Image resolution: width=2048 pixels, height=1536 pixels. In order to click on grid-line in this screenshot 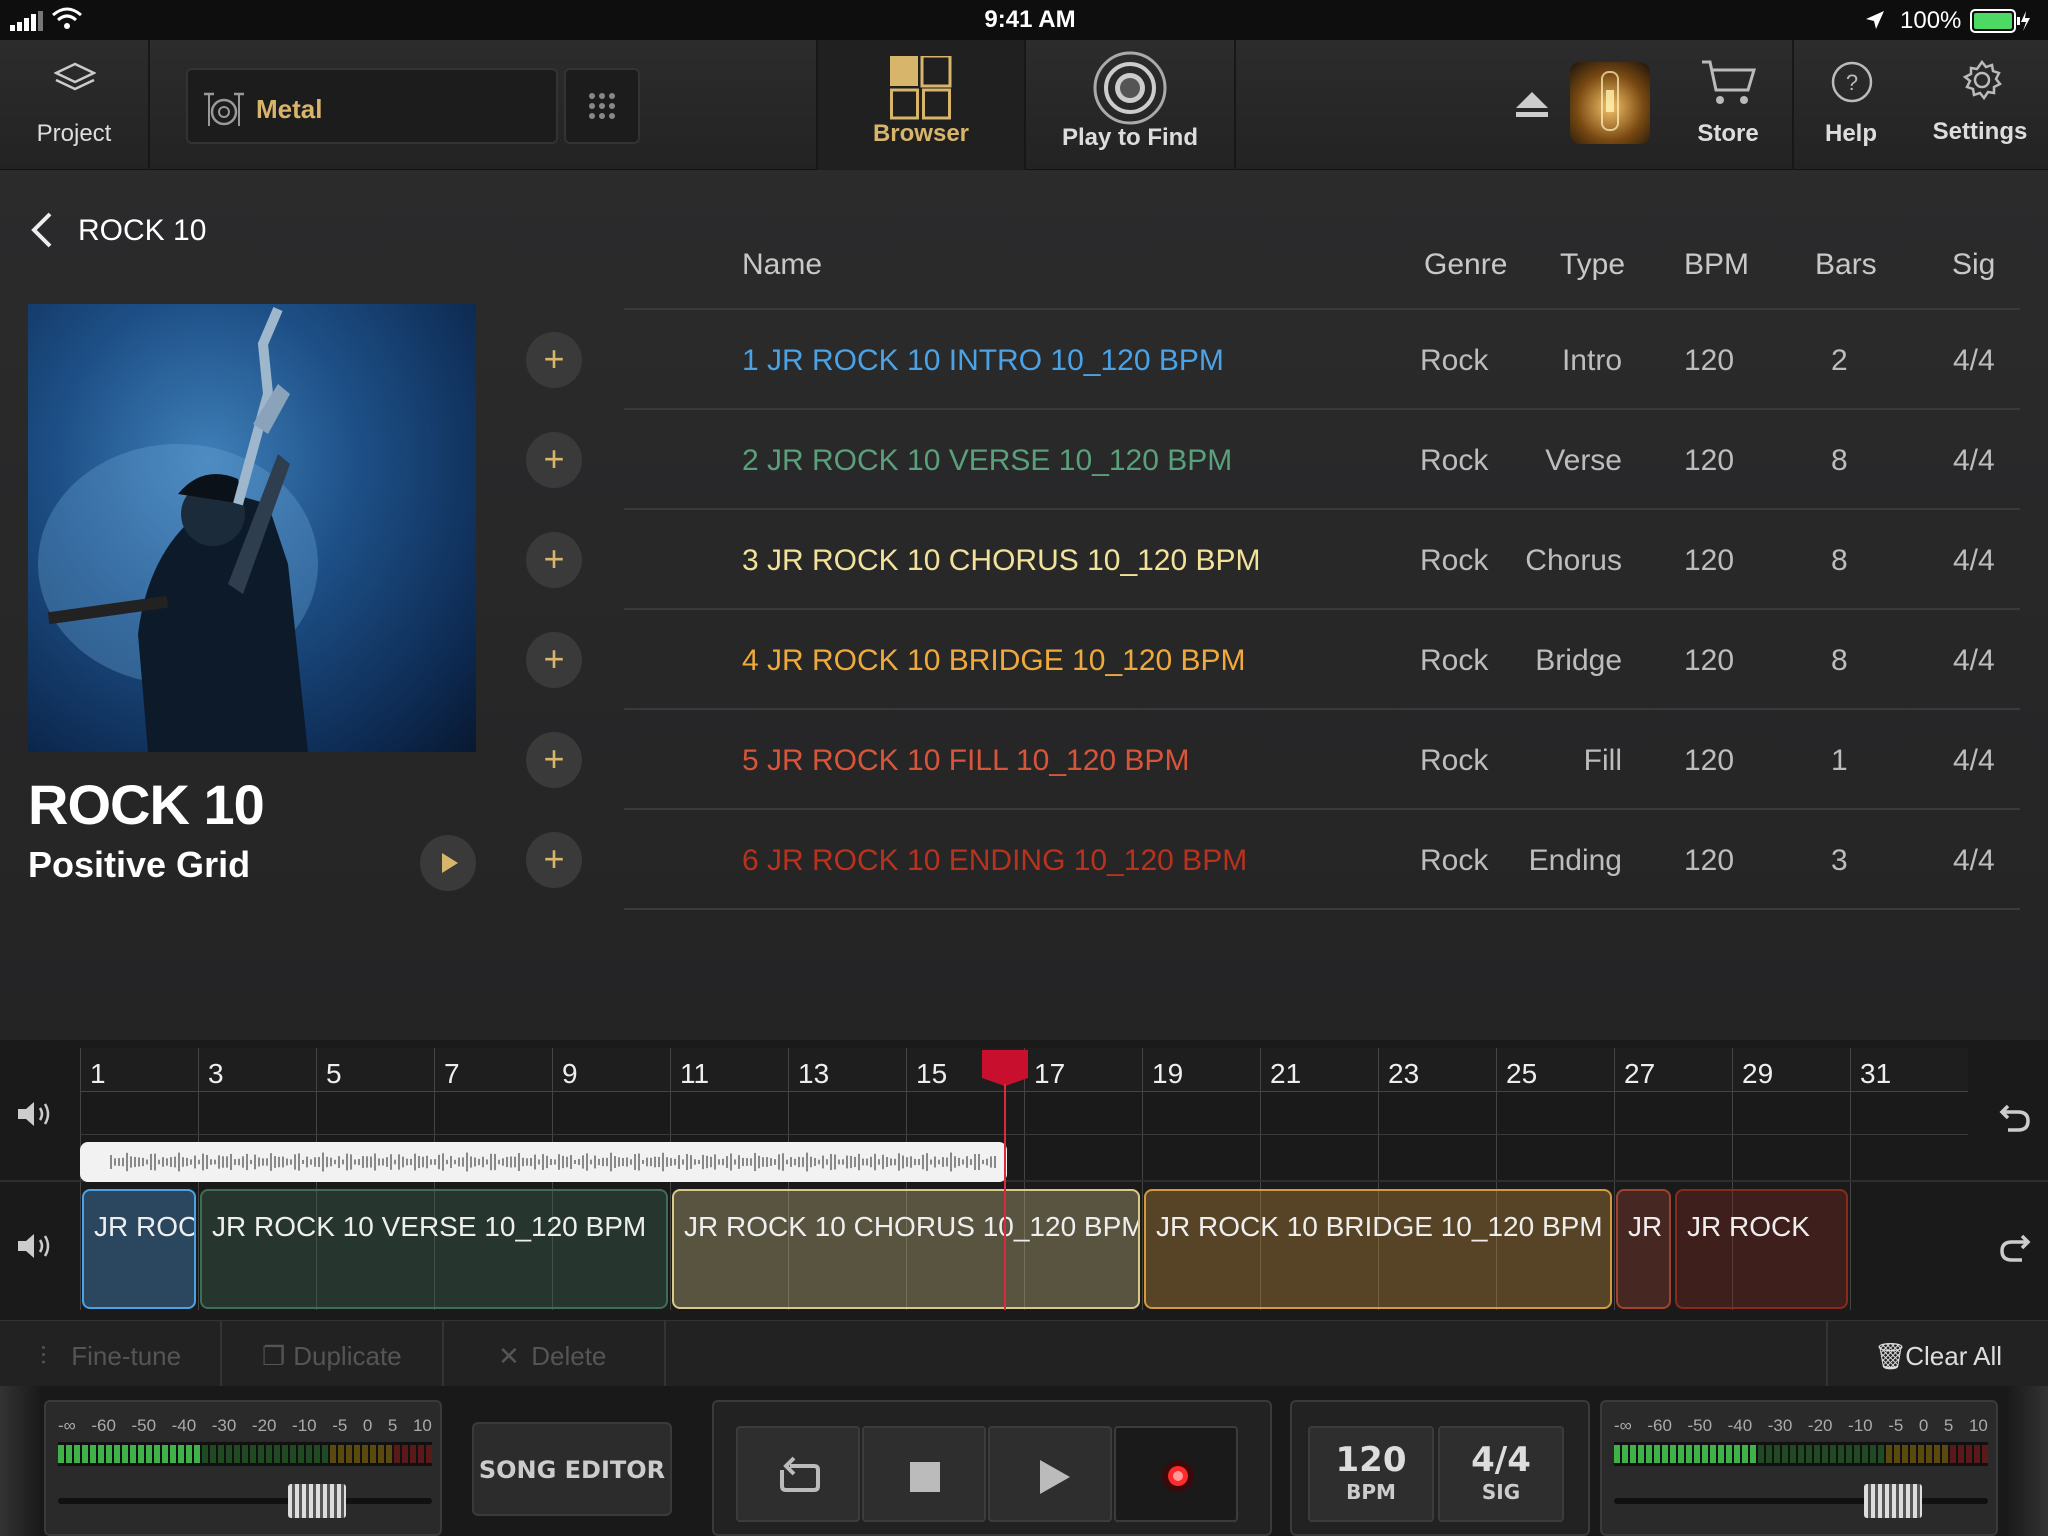, I will do `click(1024, 1134)`.